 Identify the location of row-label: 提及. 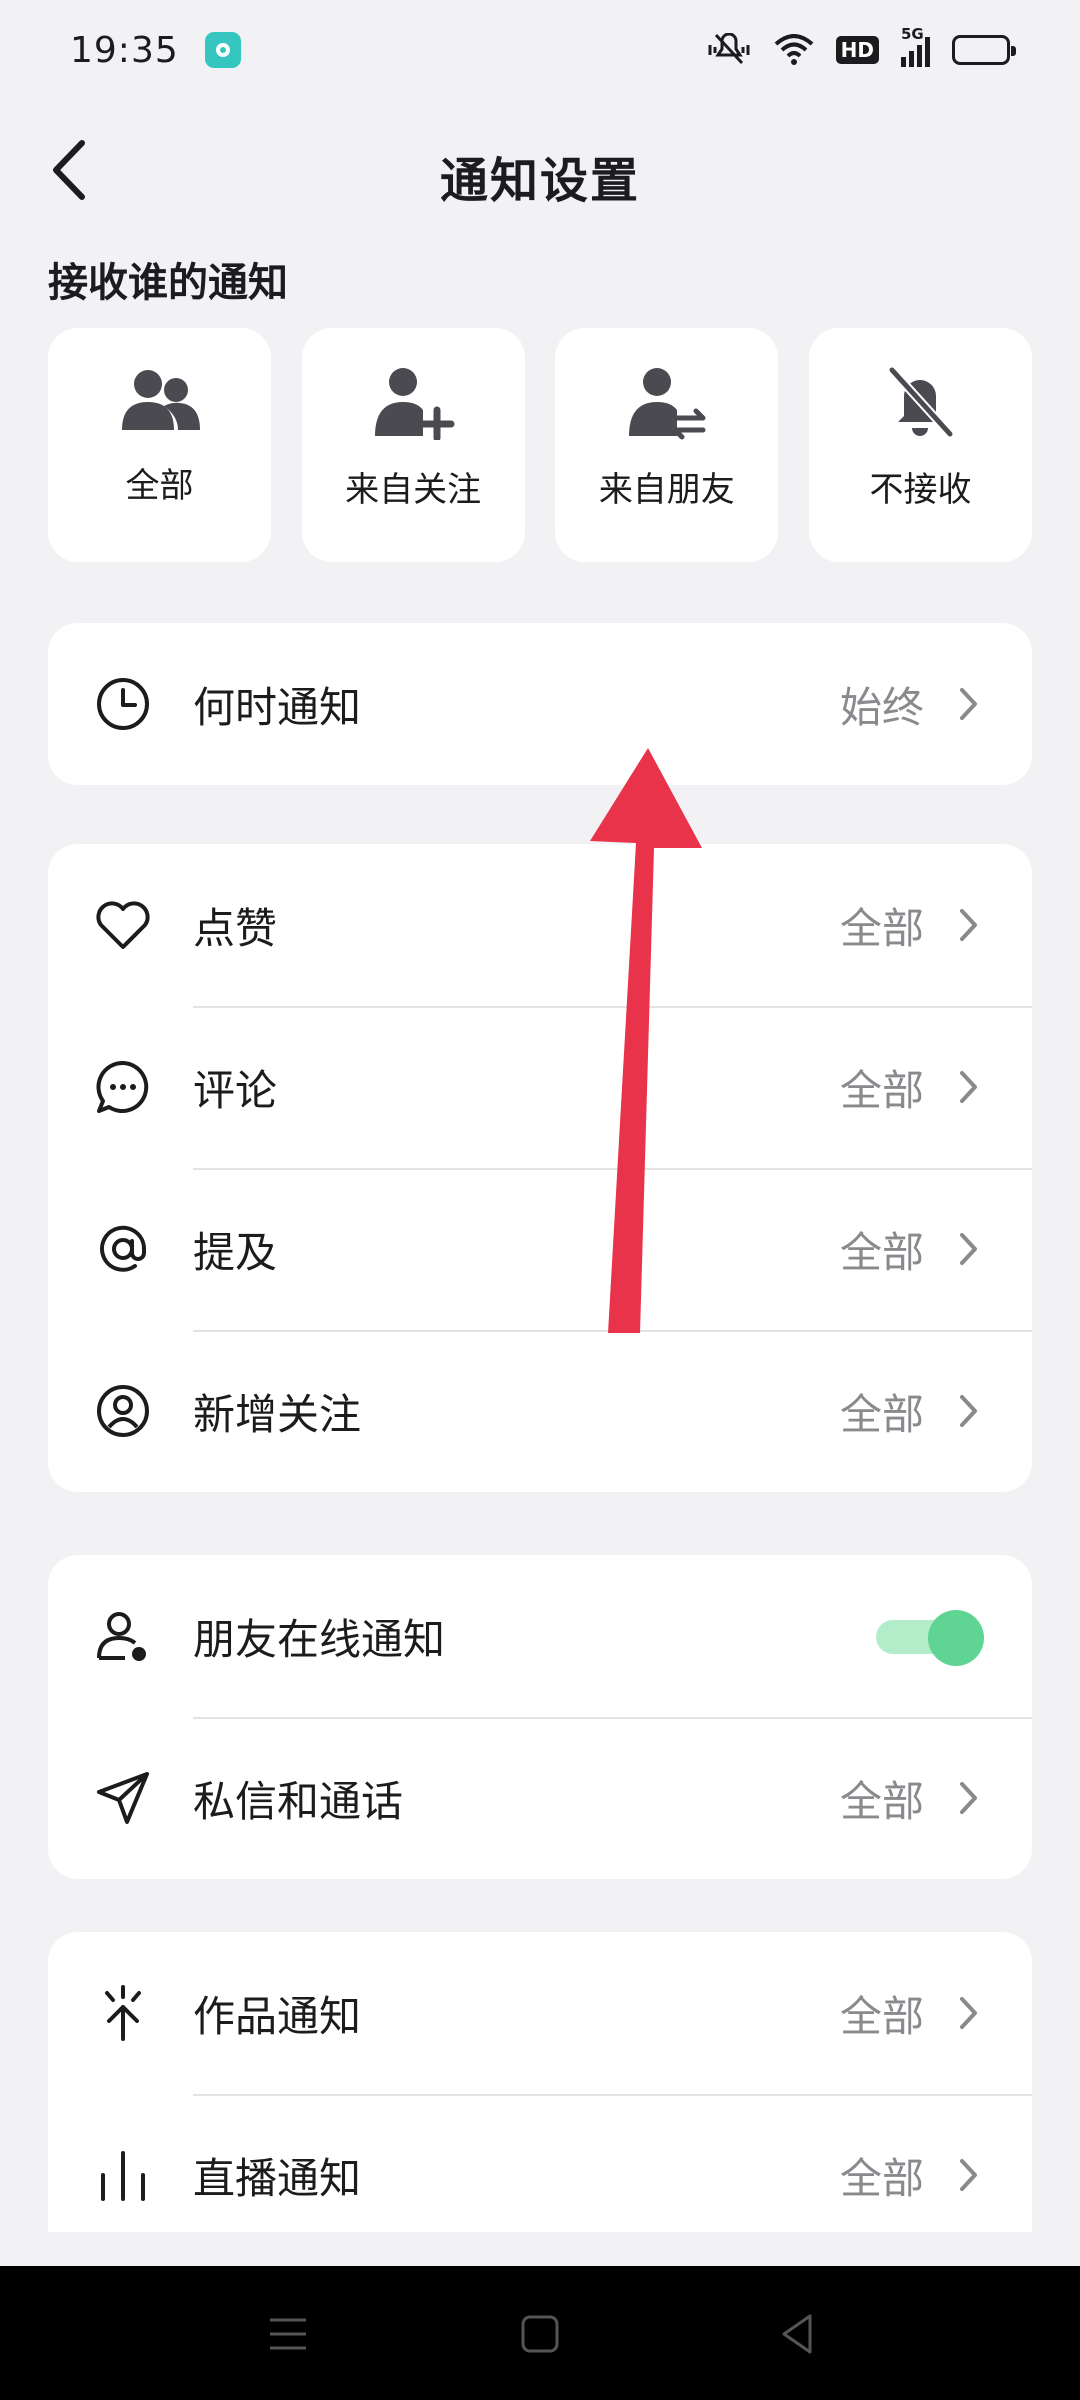
(235, 1252).